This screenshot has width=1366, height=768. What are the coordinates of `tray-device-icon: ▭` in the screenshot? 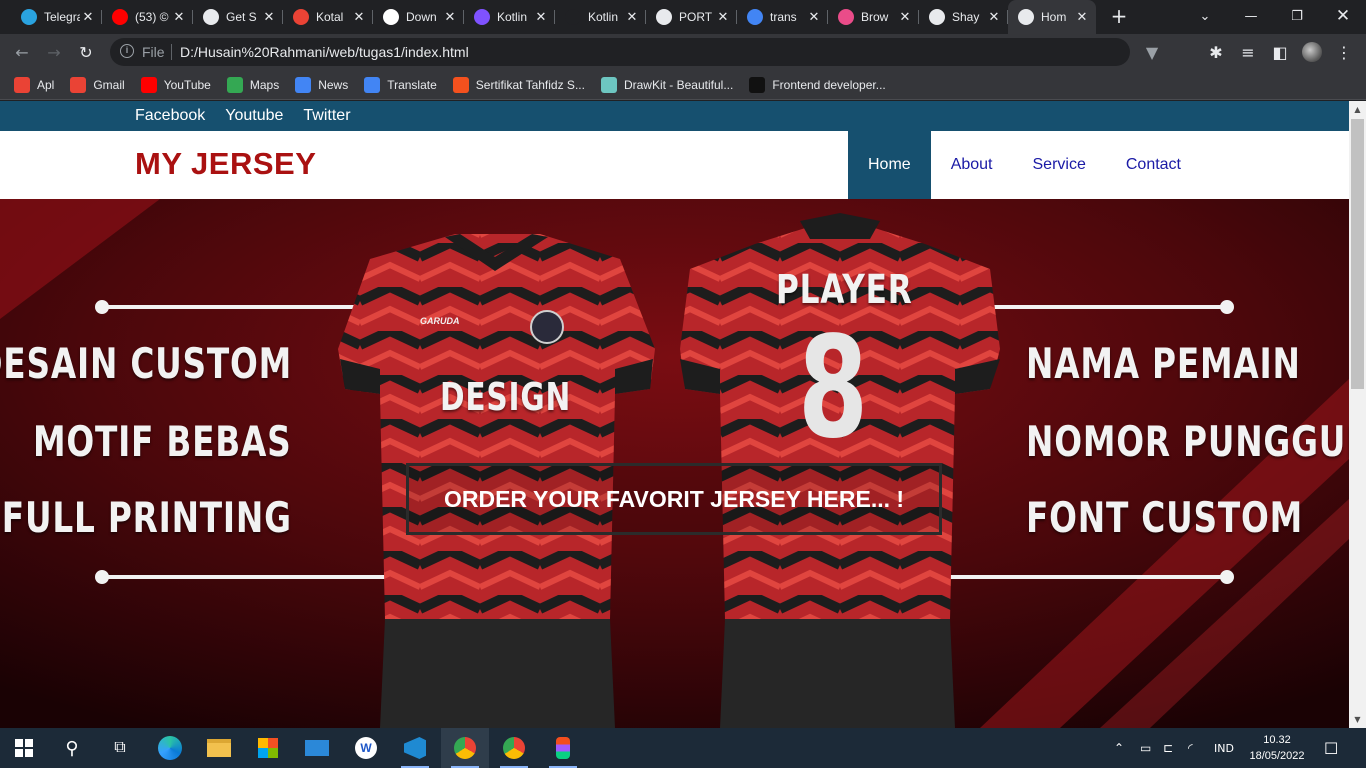 It's located at (1145, 748).